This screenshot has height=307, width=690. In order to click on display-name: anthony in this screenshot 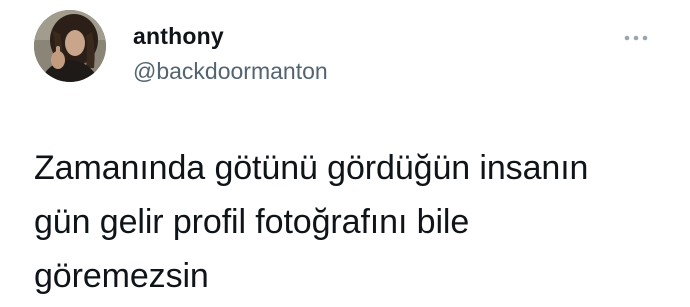, I will do `click(178, 36)`.